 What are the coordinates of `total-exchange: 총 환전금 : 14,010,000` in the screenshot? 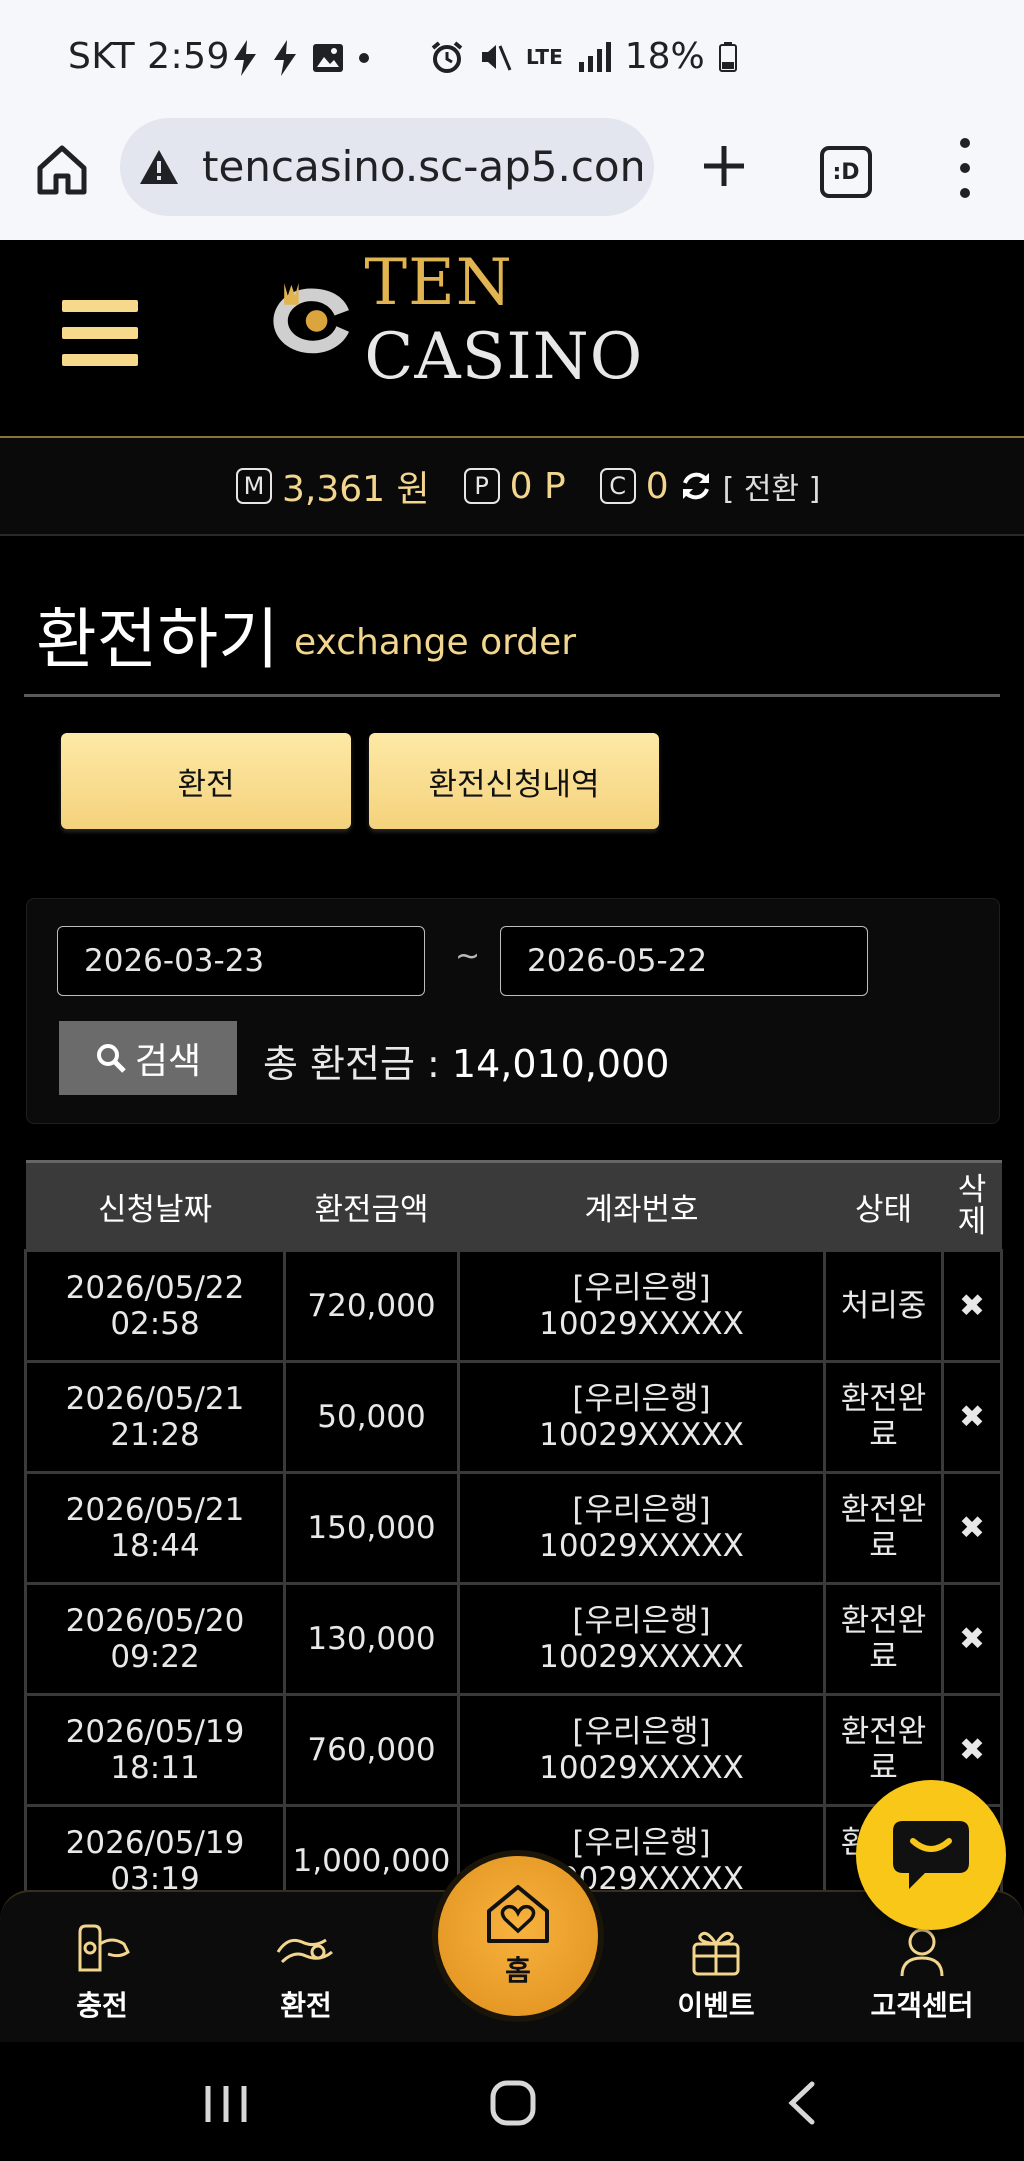 It's located at (466, 1060).